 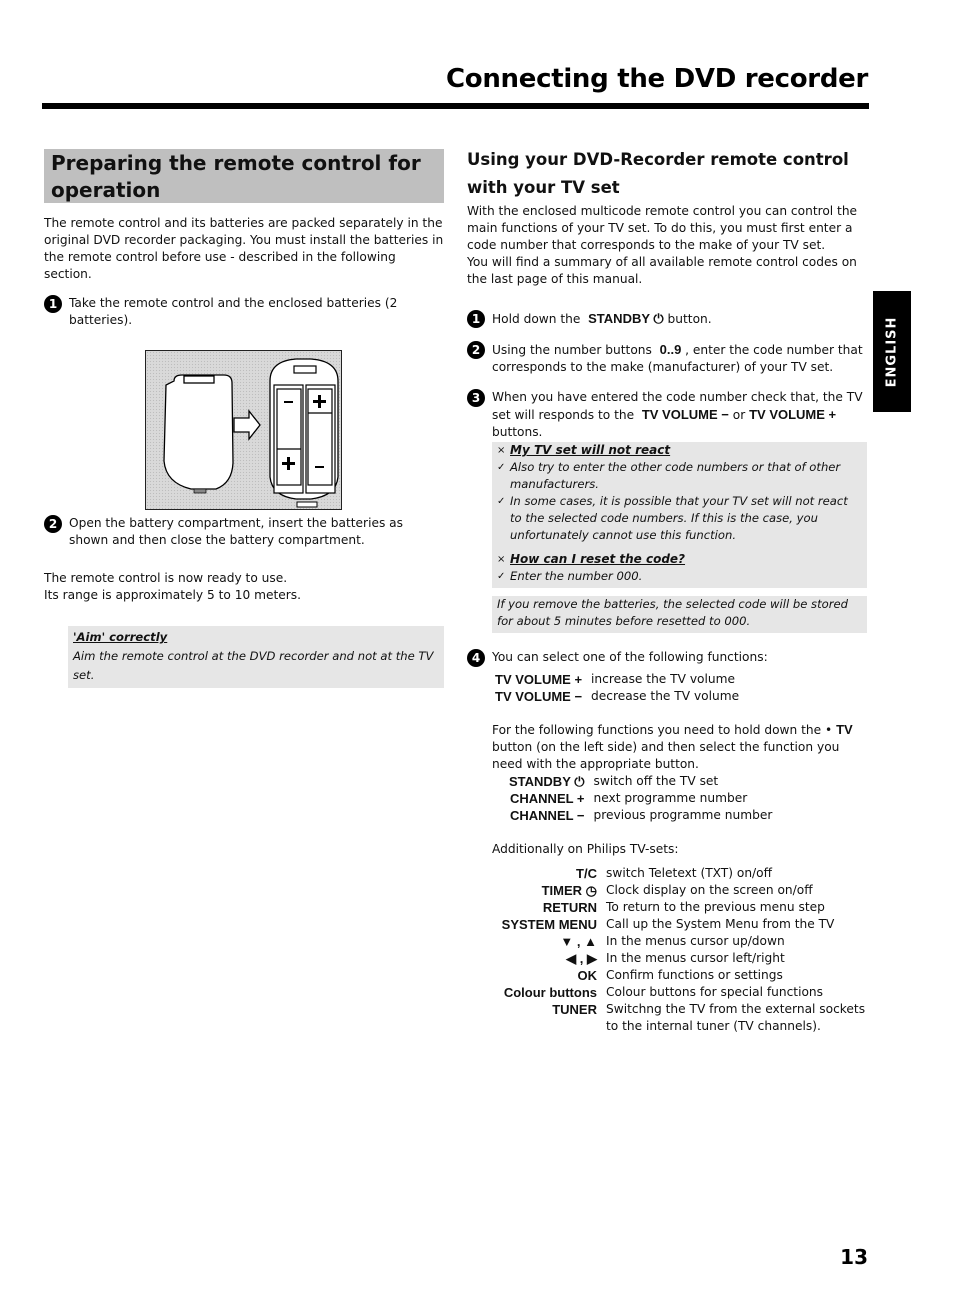 I want to click on function-desc: In the menus cursor up/down, so click(x=695, y=941).